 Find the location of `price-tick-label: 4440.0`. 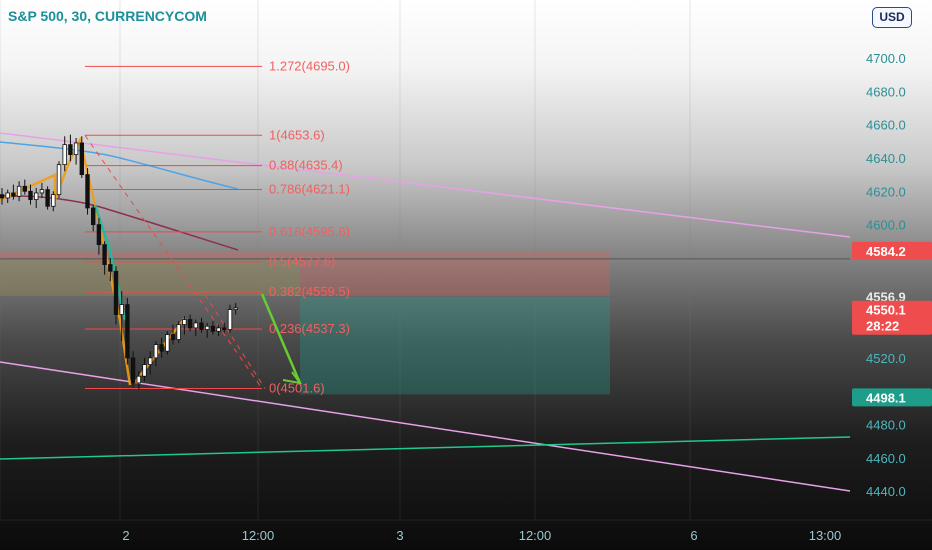

price-tick-label: 4440.0 is located at coordinates (886, 491).